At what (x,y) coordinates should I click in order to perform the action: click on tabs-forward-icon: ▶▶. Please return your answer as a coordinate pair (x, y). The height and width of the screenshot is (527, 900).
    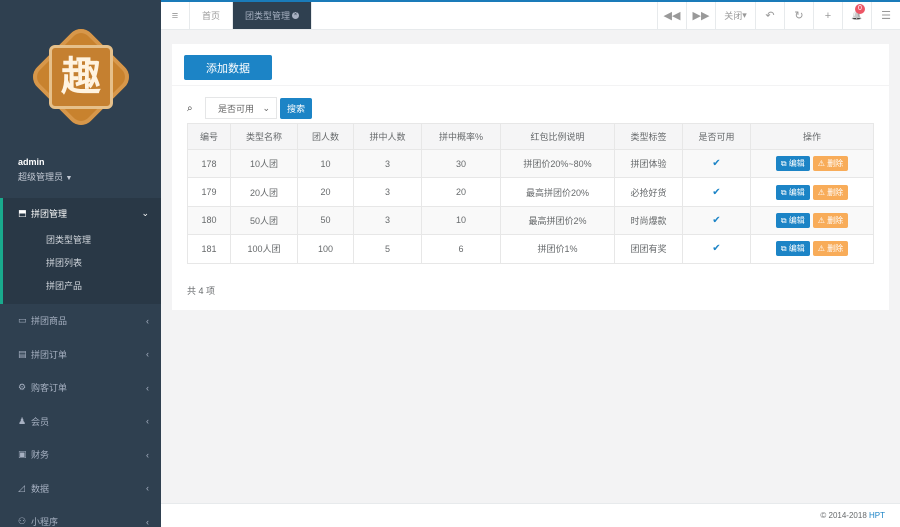
    Looking at the image, I should click on (700, 15).